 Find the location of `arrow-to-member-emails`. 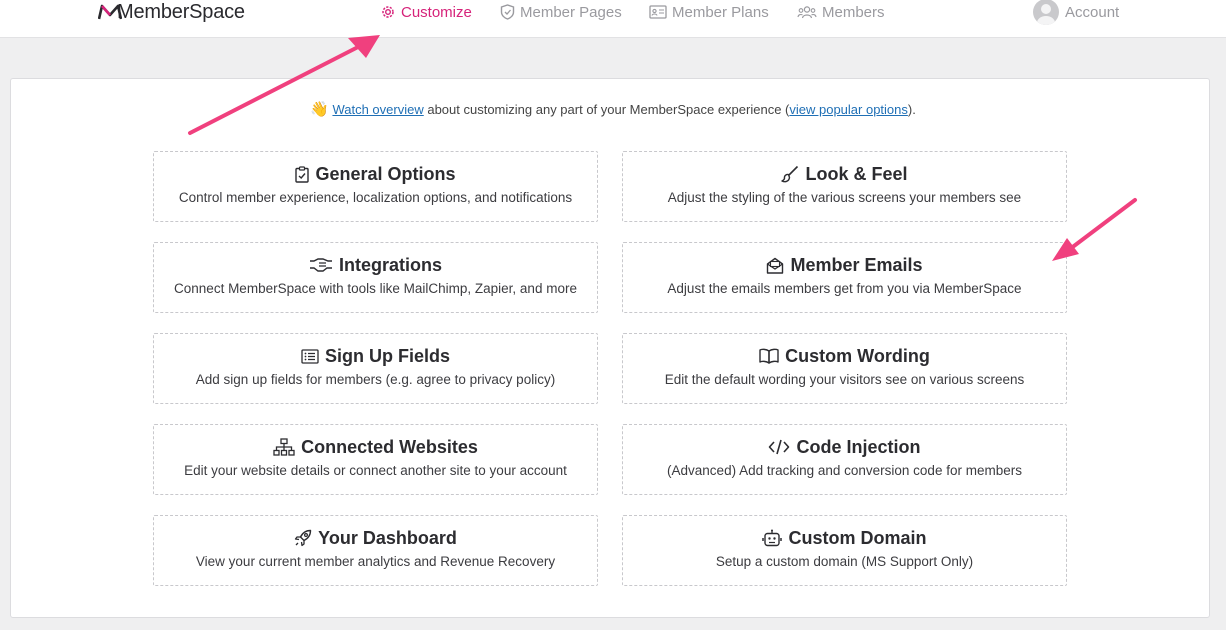

arrow-to-member-emails is located at coordinates (1094, 229).